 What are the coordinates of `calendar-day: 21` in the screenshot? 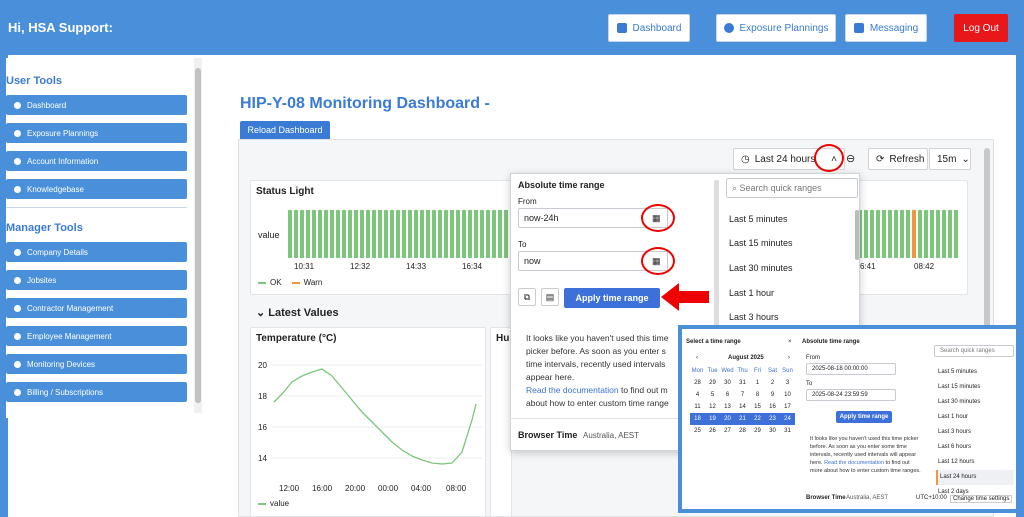 It's located at (742, 419).